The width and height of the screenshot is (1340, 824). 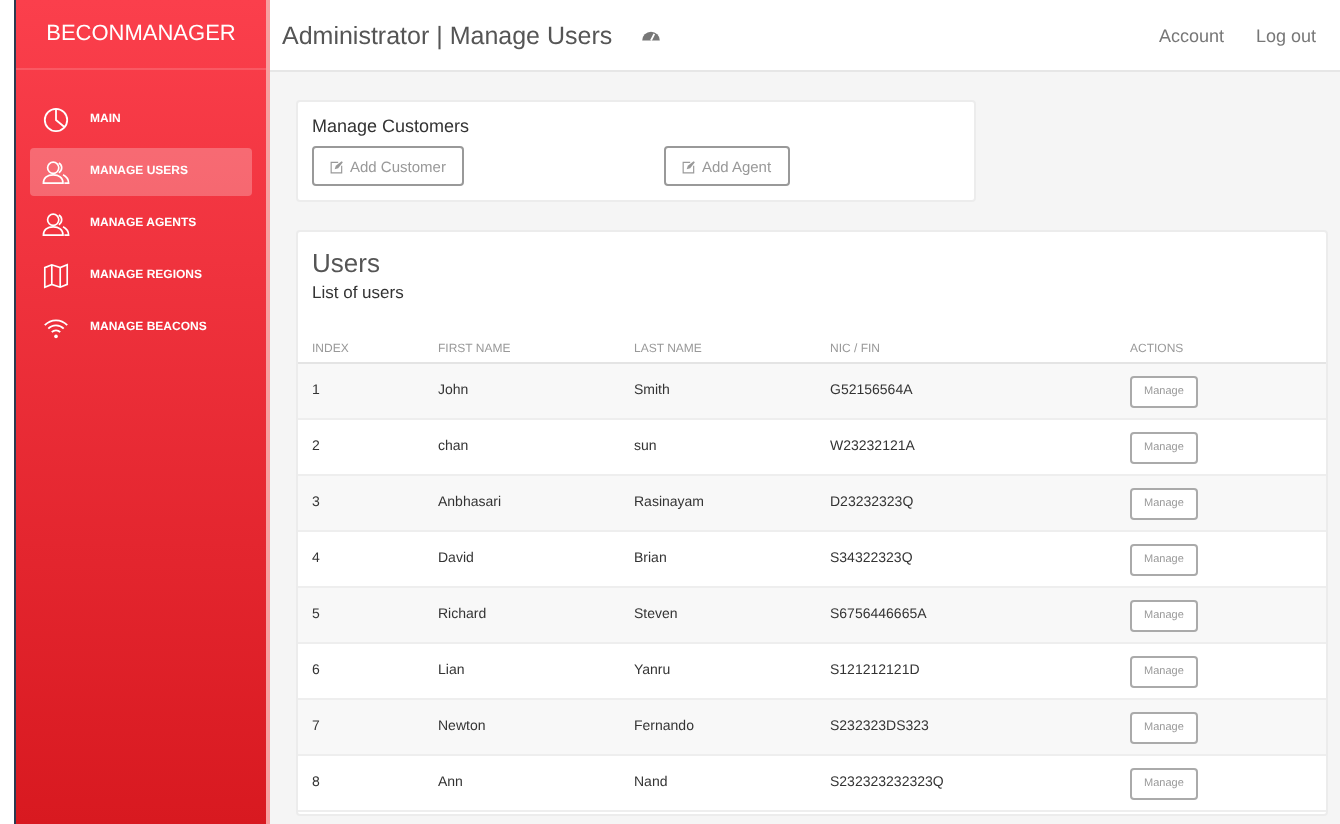 I want to click on wifi-icon, so click(x=56, y=328).